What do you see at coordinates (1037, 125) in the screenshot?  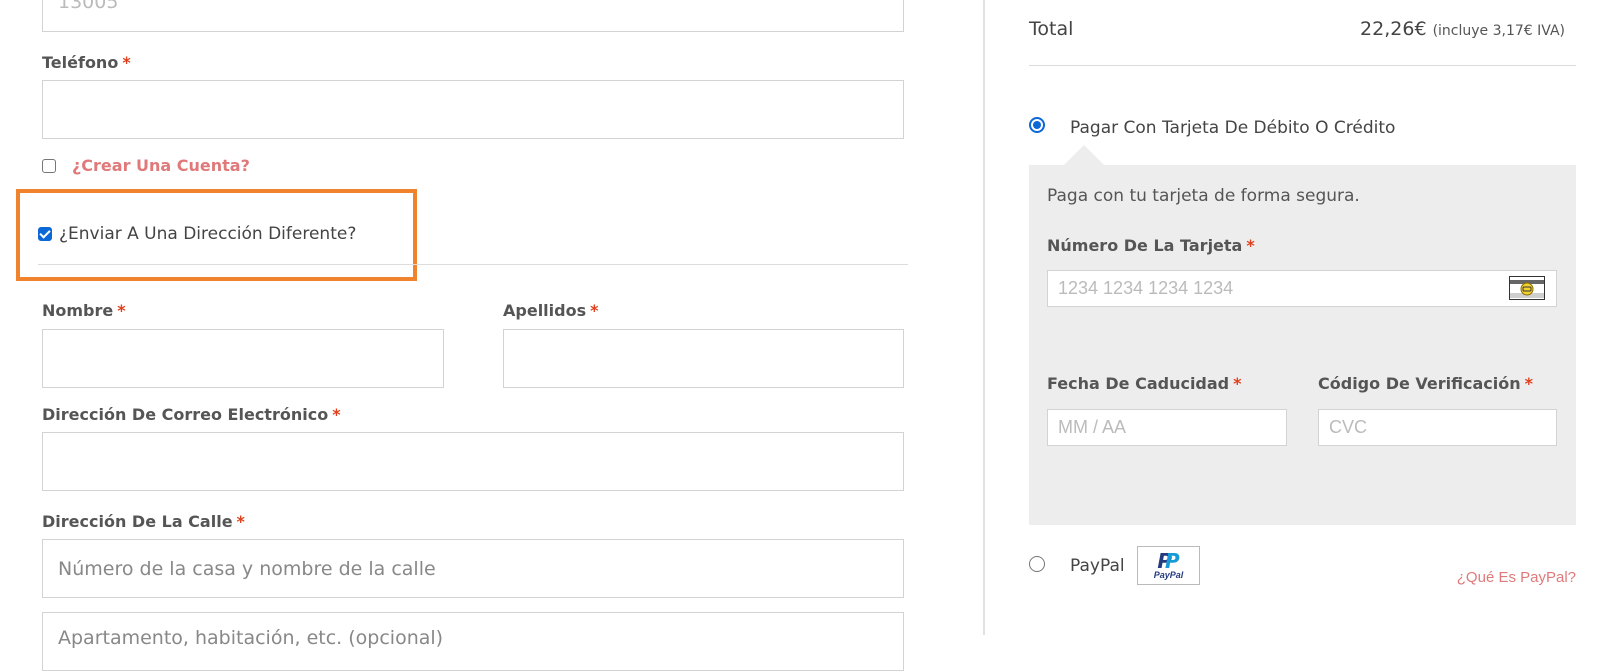 I see `card-radio` at bounding box center [1037, 125].